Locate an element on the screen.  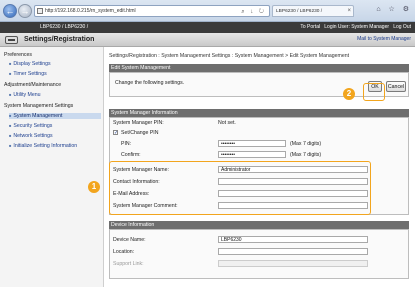
callout-badge-1: 1 is located at coordinates (94, 187).